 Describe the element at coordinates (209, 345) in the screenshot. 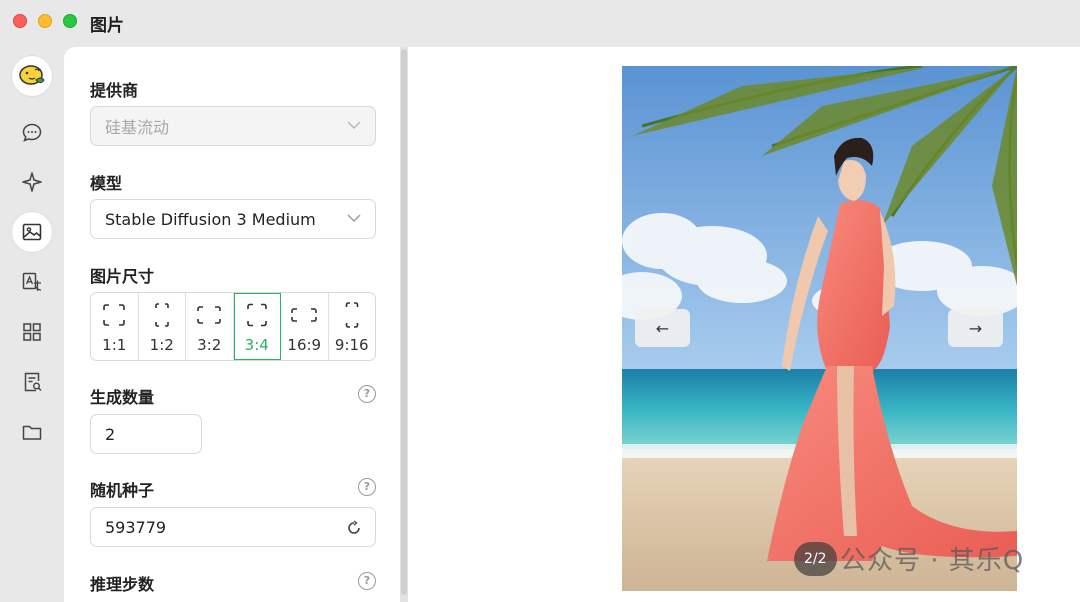

I see `size-label: 3:2` at that location.